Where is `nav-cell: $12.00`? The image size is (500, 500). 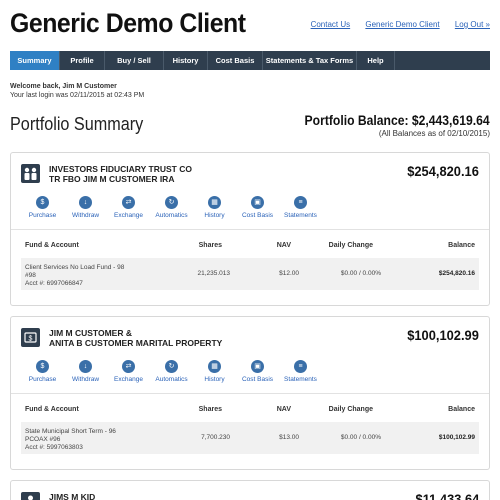
nav-cell: $12.00 is located at coordinates (289, 273).